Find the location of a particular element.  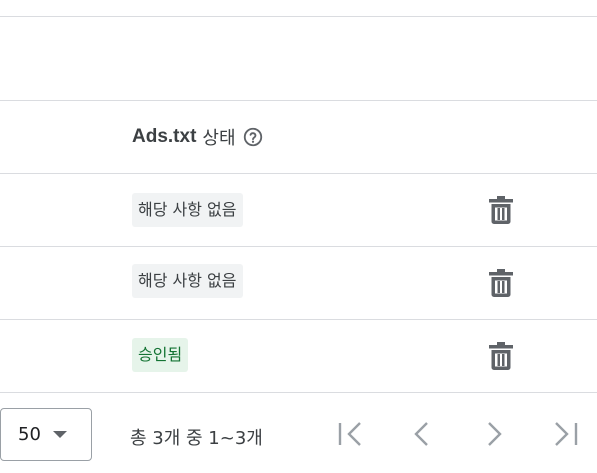

rows-per-page-select: 50 is located at coordinates (46, 434).